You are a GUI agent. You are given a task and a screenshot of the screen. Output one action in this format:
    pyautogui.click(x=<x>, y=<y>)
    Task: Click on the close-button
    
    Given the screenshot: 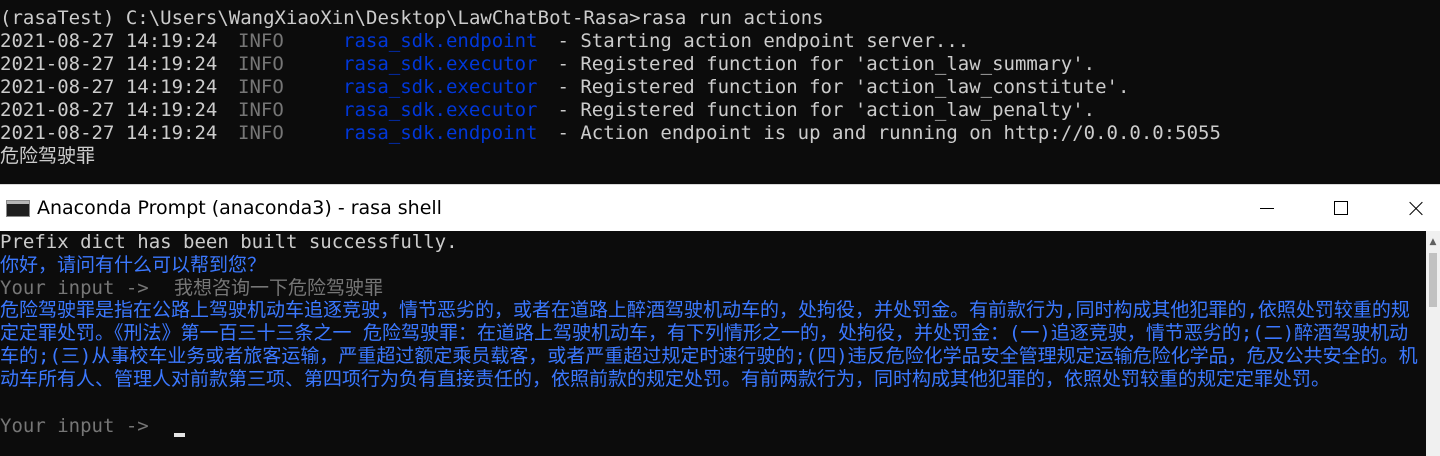 What is the action you would take?
    pyautogui.click(x=1409, y=208)
    